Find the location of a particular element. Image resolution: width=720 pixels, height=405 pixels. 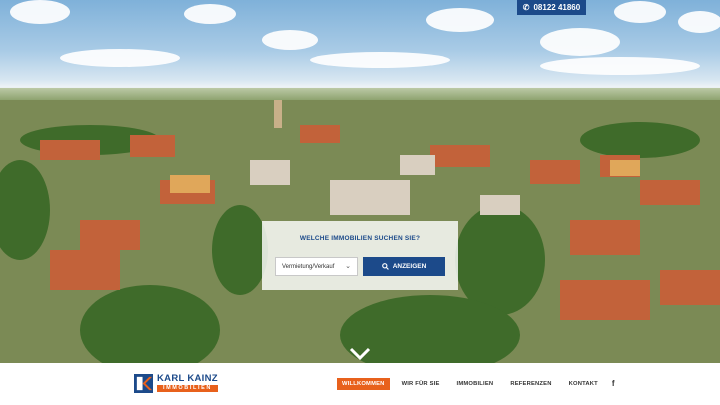

type-select: Vermietung/Verkauf ⌄ is located at coordinates (316, 266).